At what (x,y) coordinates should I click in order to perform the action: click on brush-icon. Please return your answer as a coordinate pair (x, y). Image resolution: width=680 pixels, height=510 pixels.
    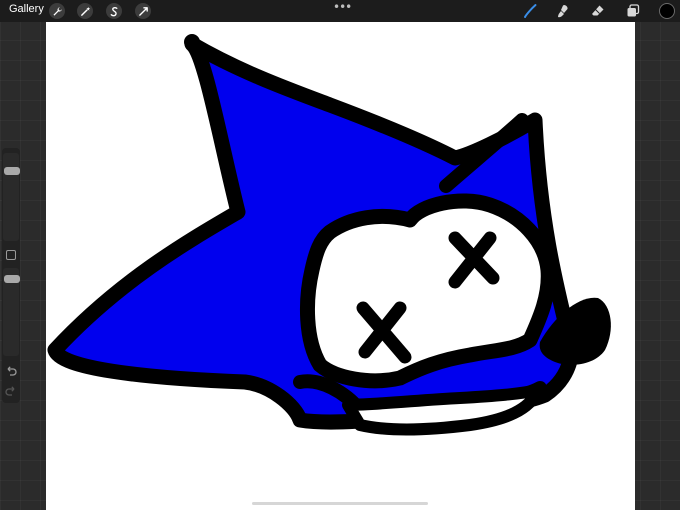
    Looking at the image, I should click on (530, 11).